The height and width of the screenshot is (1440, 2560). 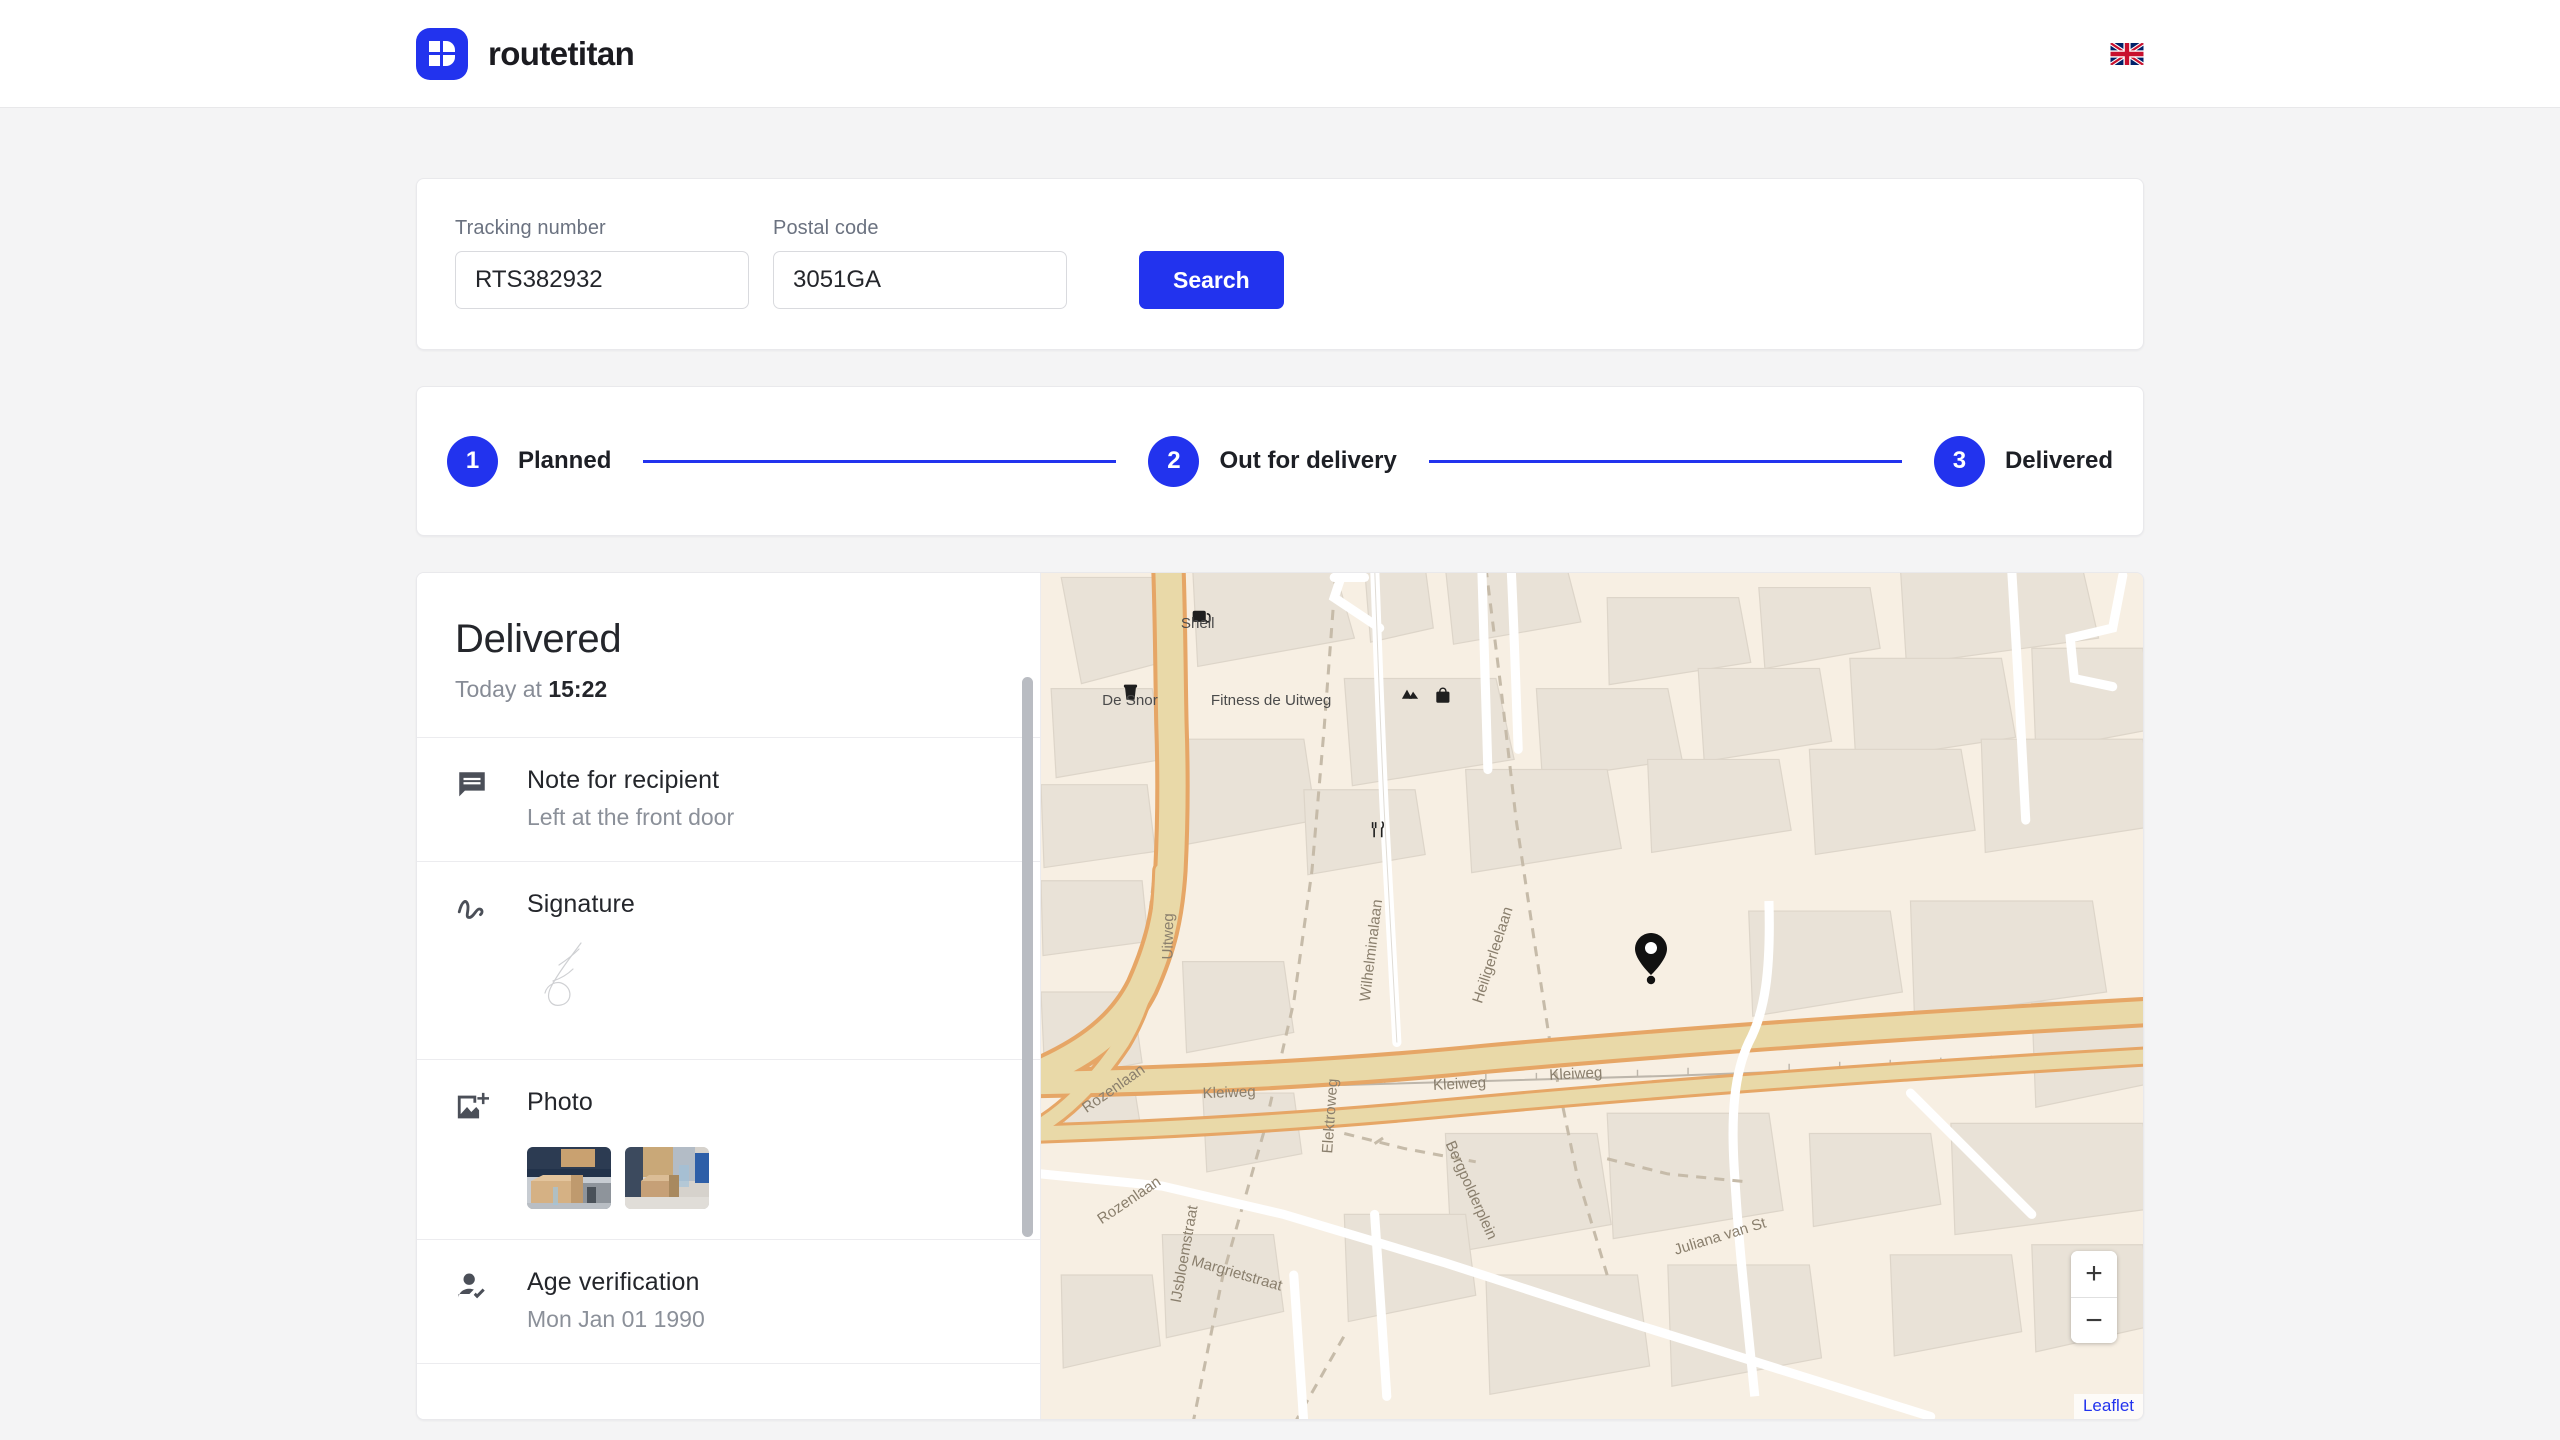 What do you see at coordinates (728, 655) in the screenshot?
I see `delivery-status-header: Delivered Today at 15:22` at bounding box center [728, 655].